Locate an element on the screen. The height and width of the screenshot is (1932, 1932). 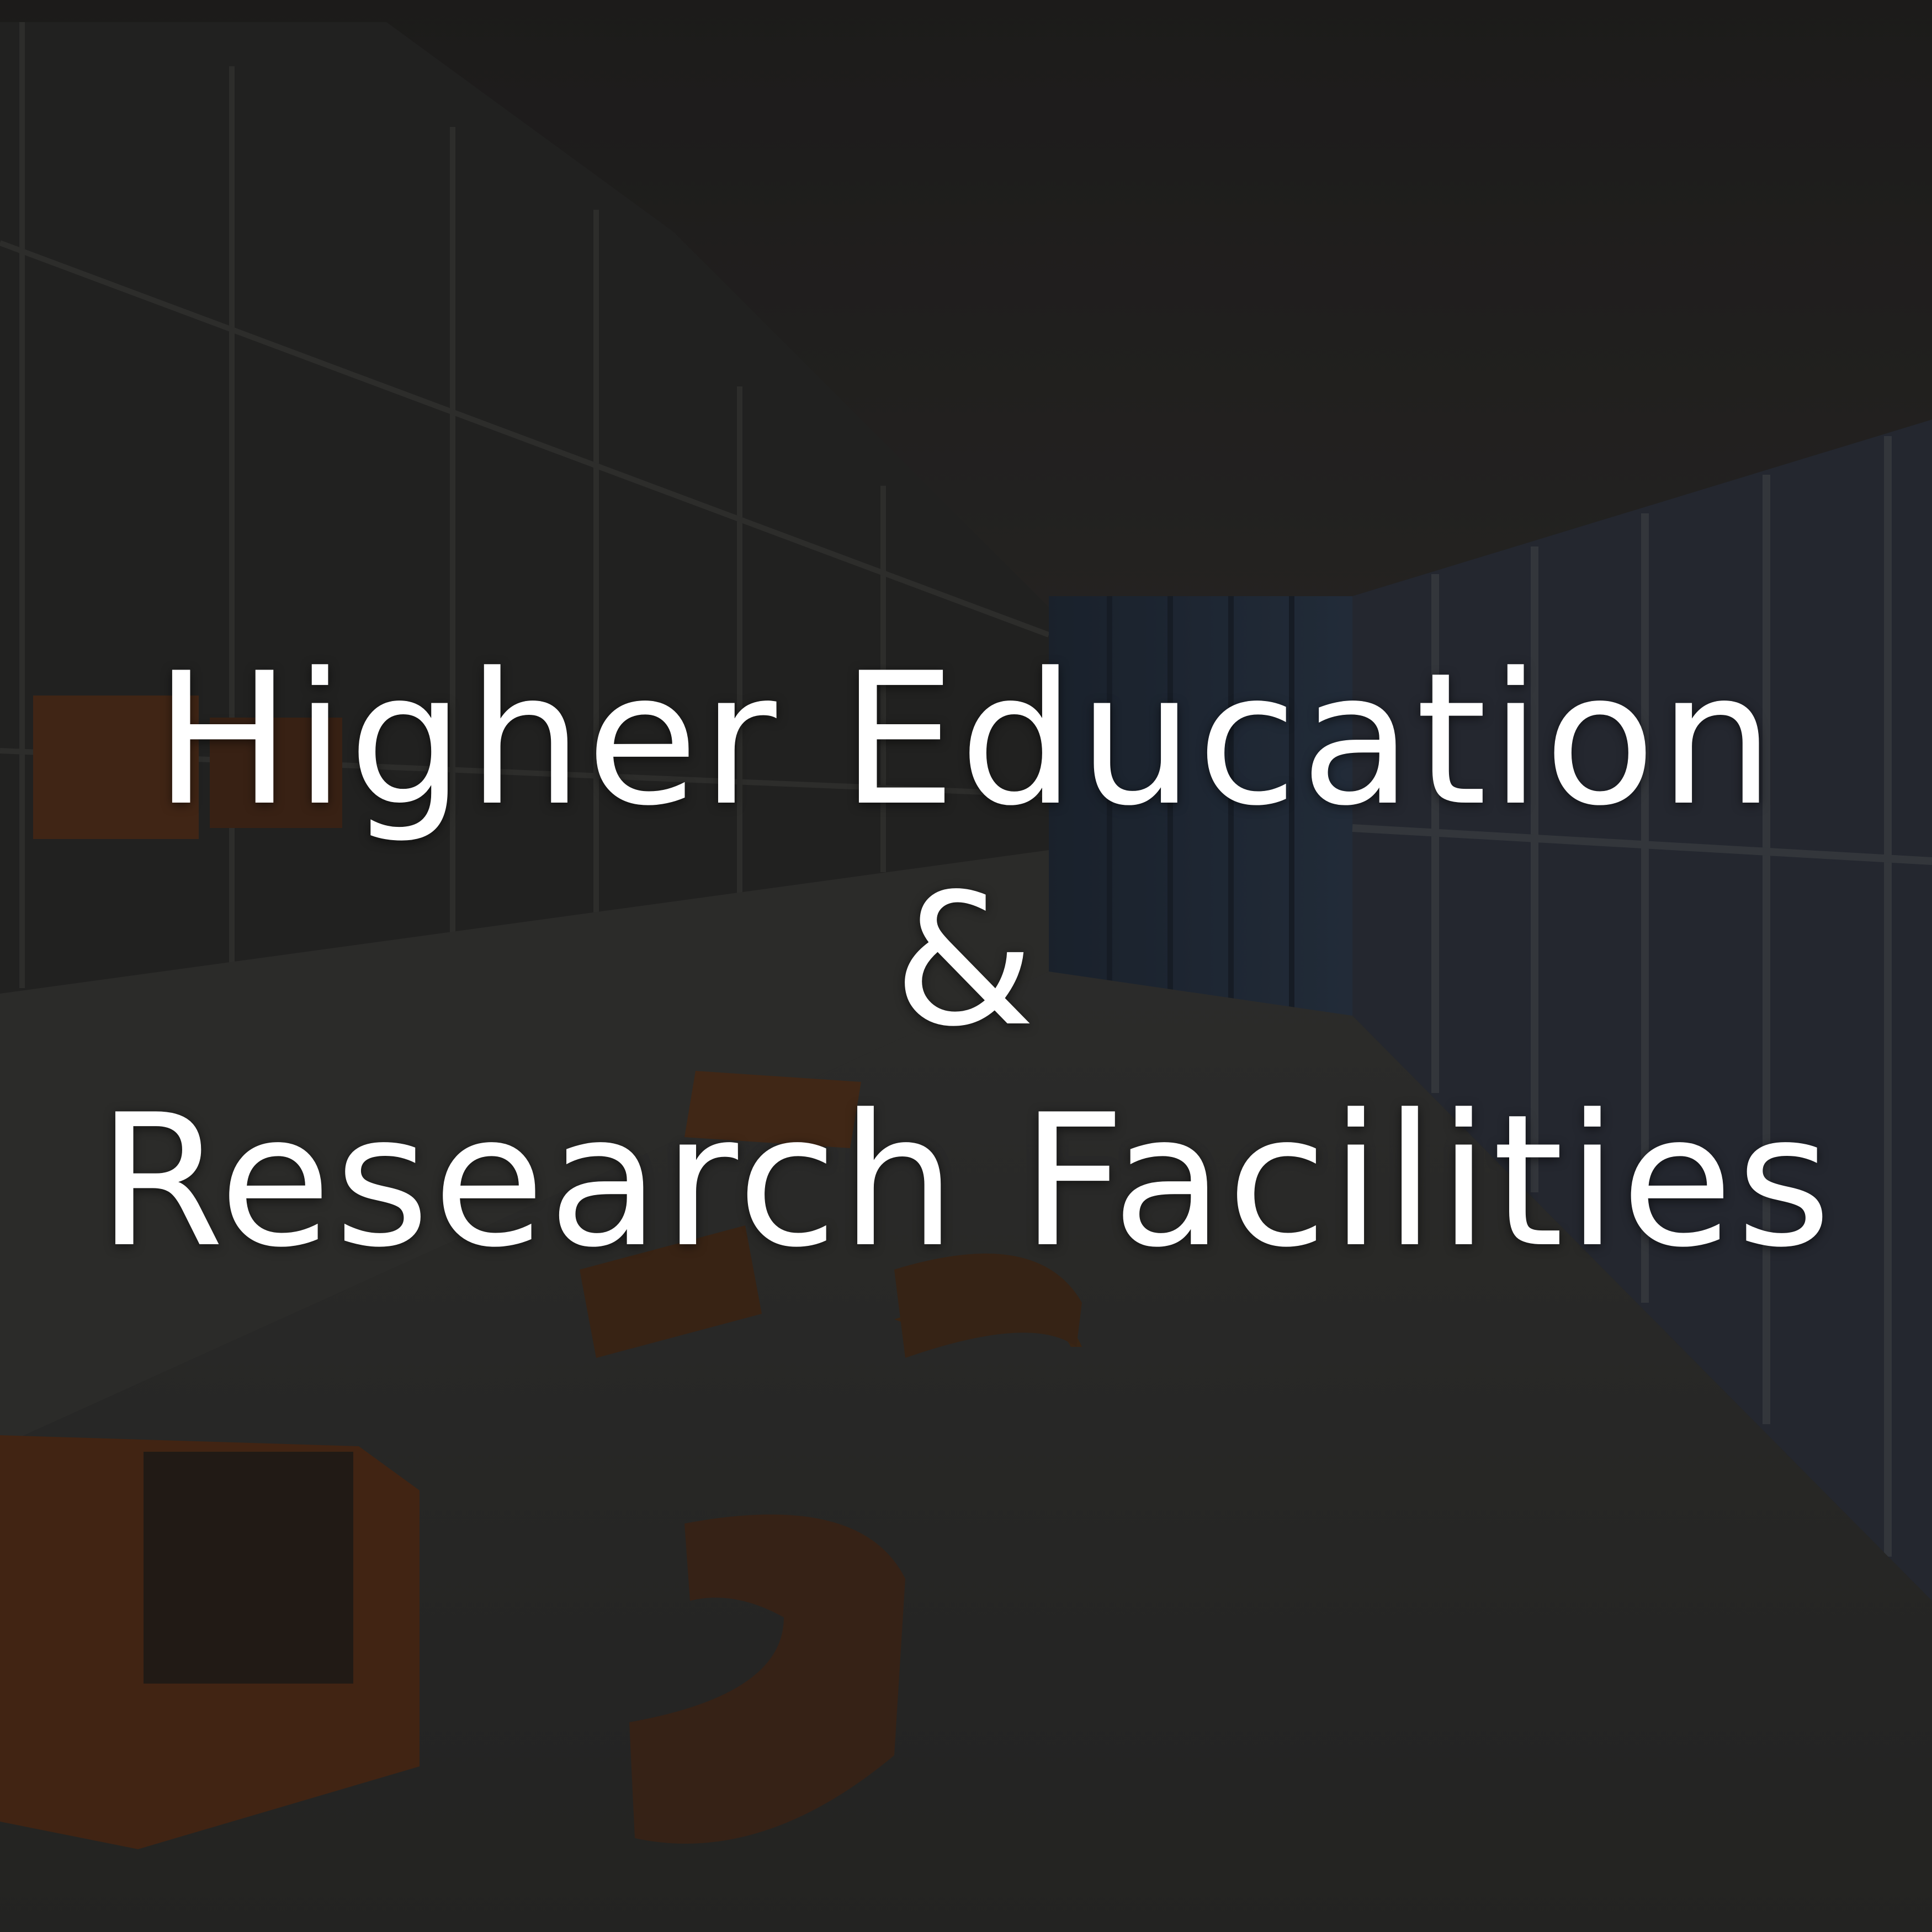
caption-line-2: & is located at coordinates (966, 960).